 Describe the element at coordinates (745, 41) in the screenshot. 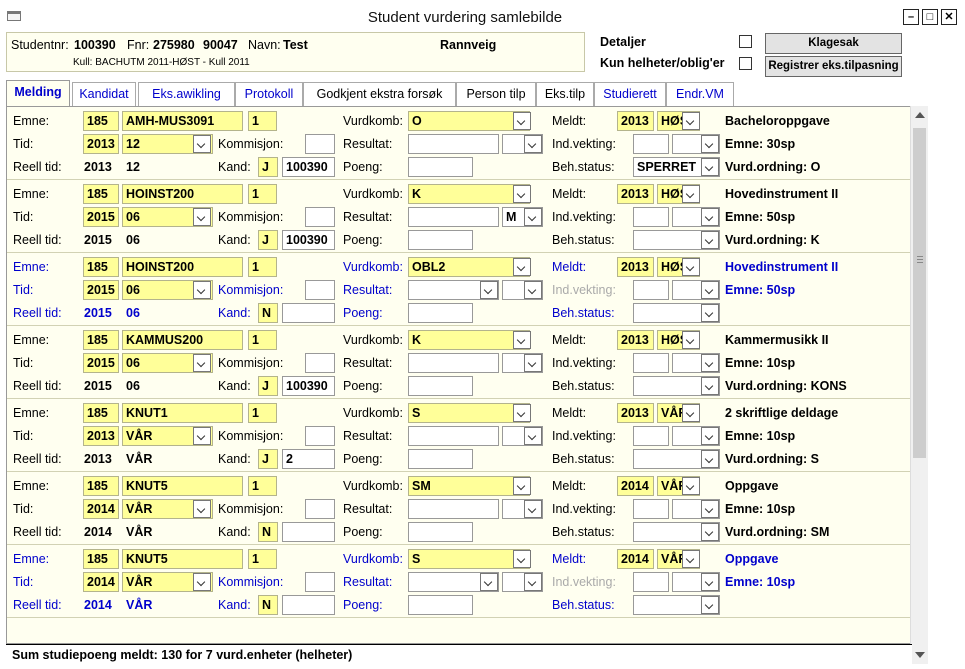

I see `detaljer-checkbox` at that location.